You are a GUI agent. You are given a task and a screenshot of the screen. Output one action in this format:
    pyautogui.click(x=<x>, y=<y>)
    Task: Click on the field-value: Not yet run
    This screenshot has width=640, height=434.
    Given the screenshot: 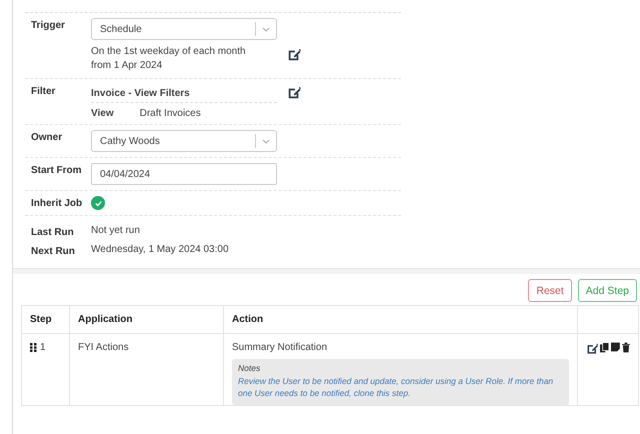 What is the action you would take?
    pyautogui.click(x=116, y=230)
    